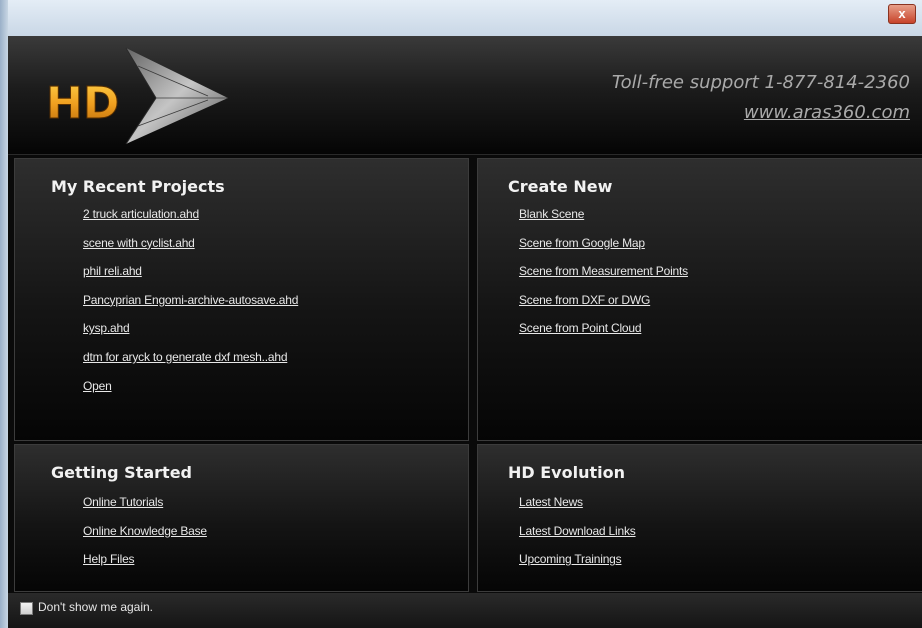  I want to click on recent-project-link: kysp.ahd, so click(106, 328).